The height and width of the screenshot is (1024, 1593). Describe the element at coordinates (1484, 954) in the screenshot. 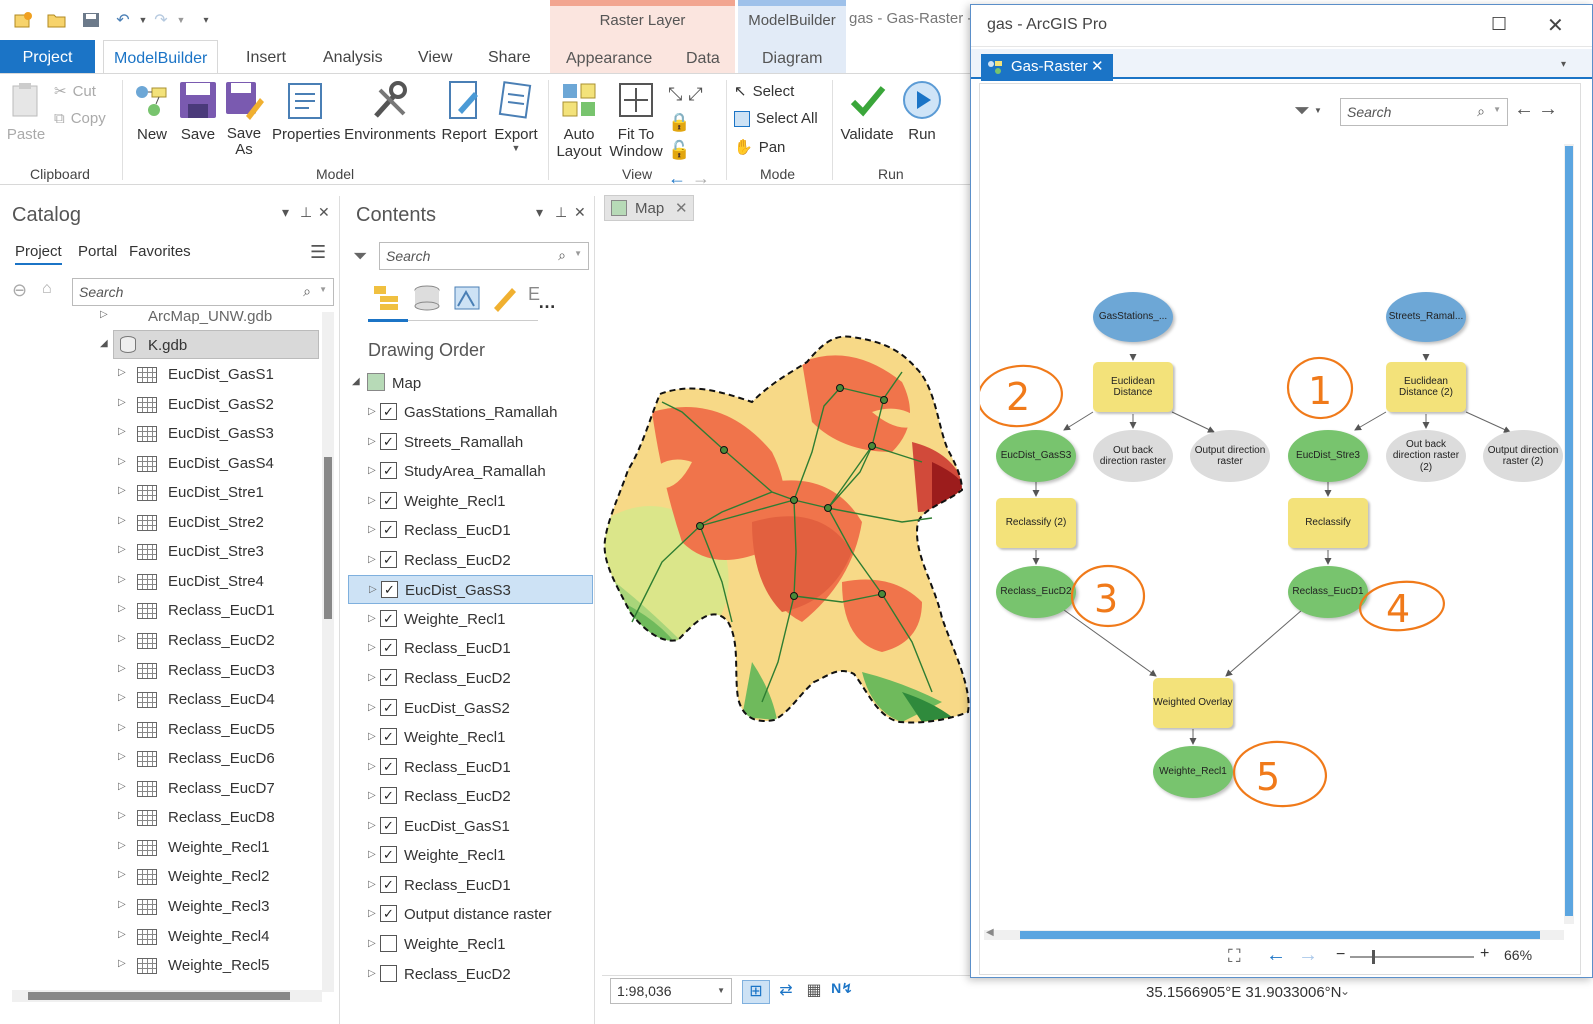

I see `zoom-in-icon: +` at that location.